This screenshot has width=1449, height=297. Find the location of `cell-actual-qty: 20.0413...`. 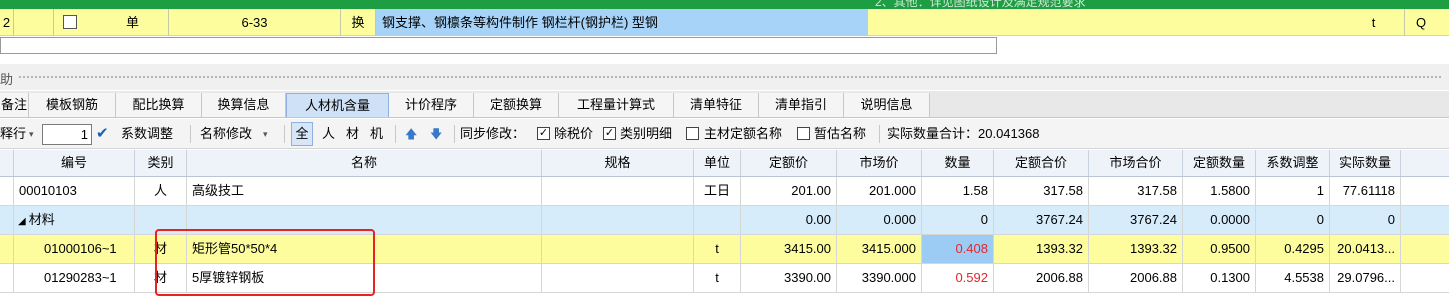

cell-actual-qty: 20.0413... is located at coordinates (1365, 249).